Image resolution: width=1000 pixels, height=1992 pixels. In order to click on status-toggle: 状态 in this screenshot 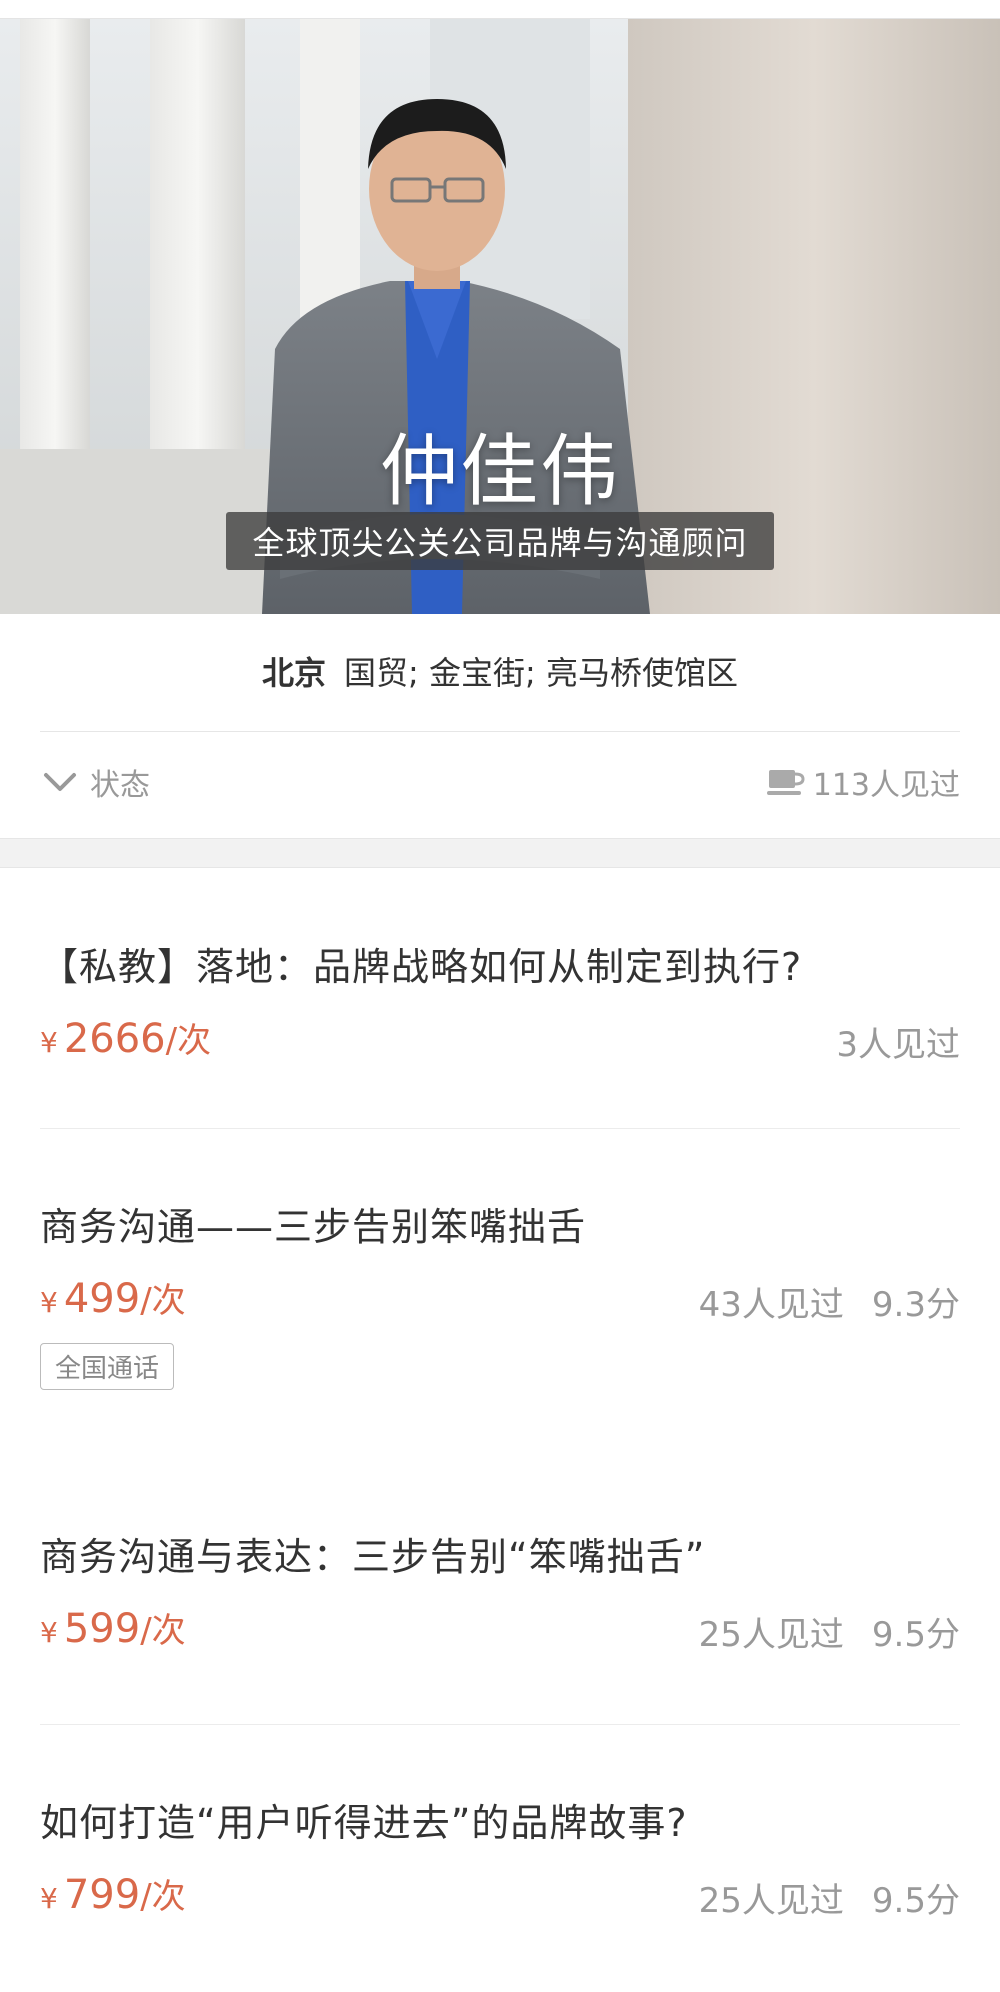, I will do `click(95, 782)`.